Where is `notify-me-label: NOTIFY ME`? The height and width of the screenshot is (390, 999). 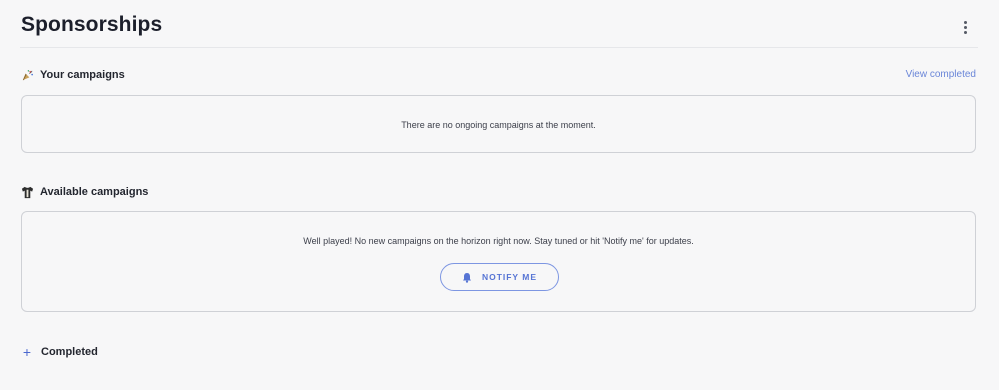 notify-me-label: NOTIFY ME is located at coordinates (509, 277).